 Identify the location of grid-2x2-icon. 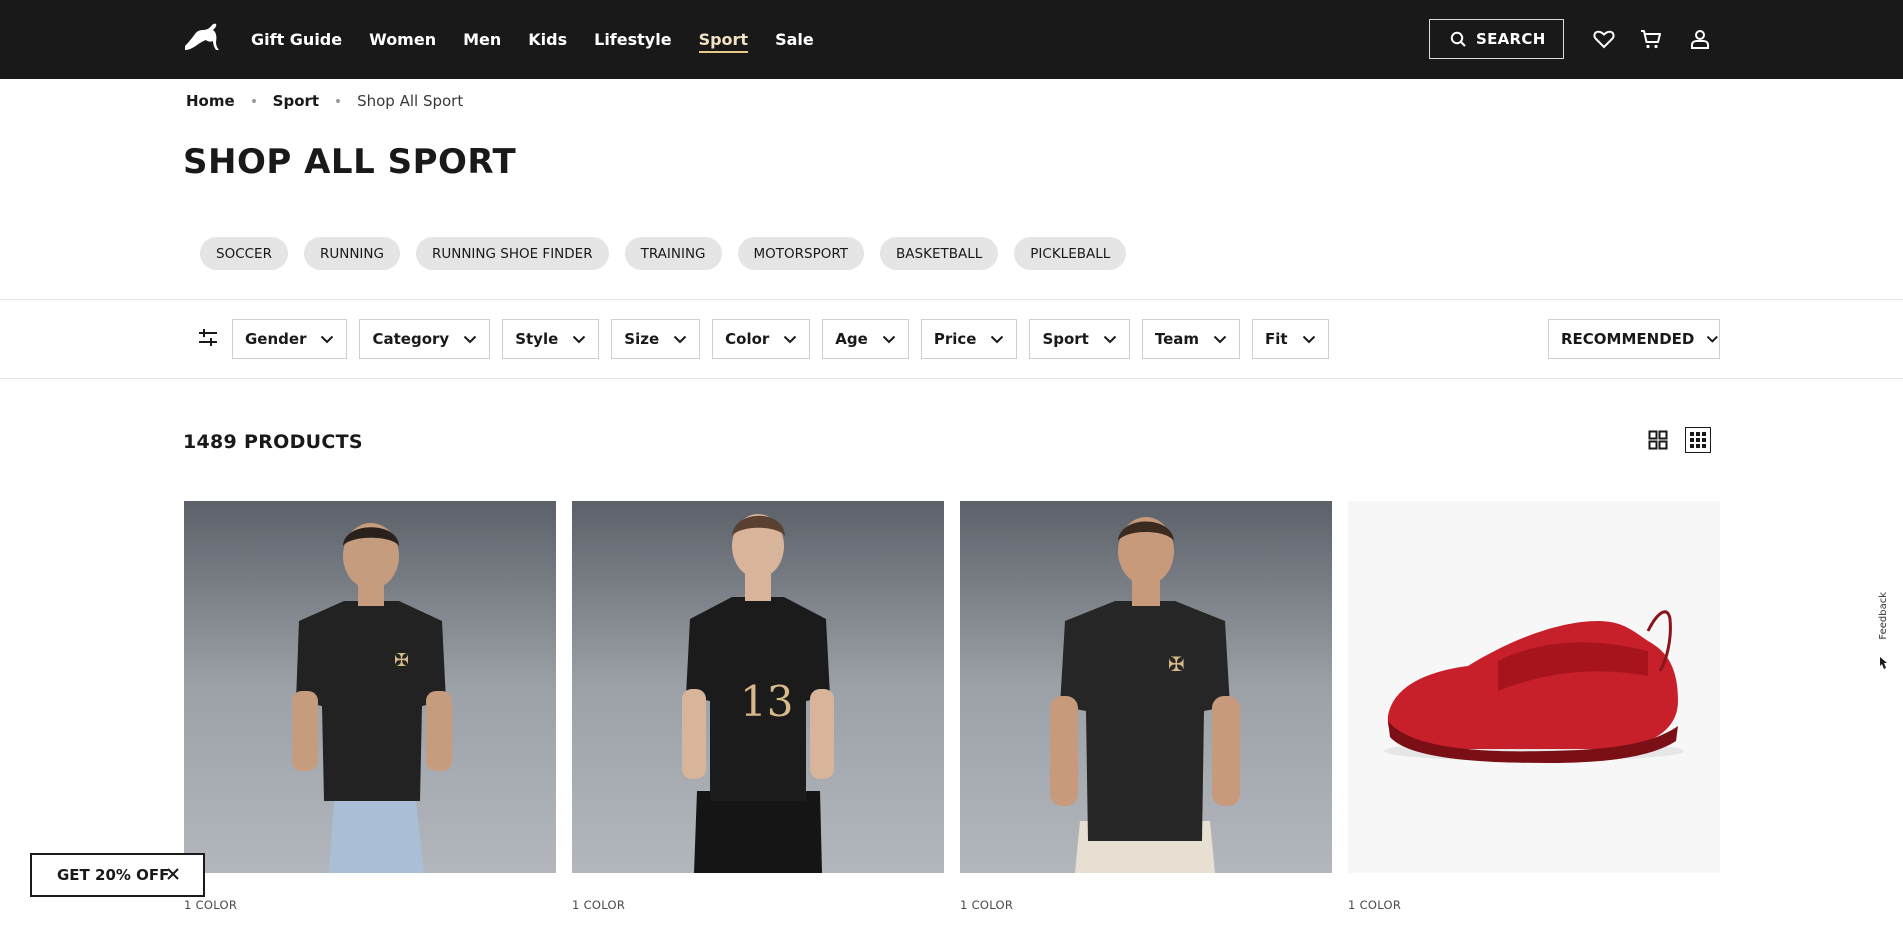
(1658, 440).